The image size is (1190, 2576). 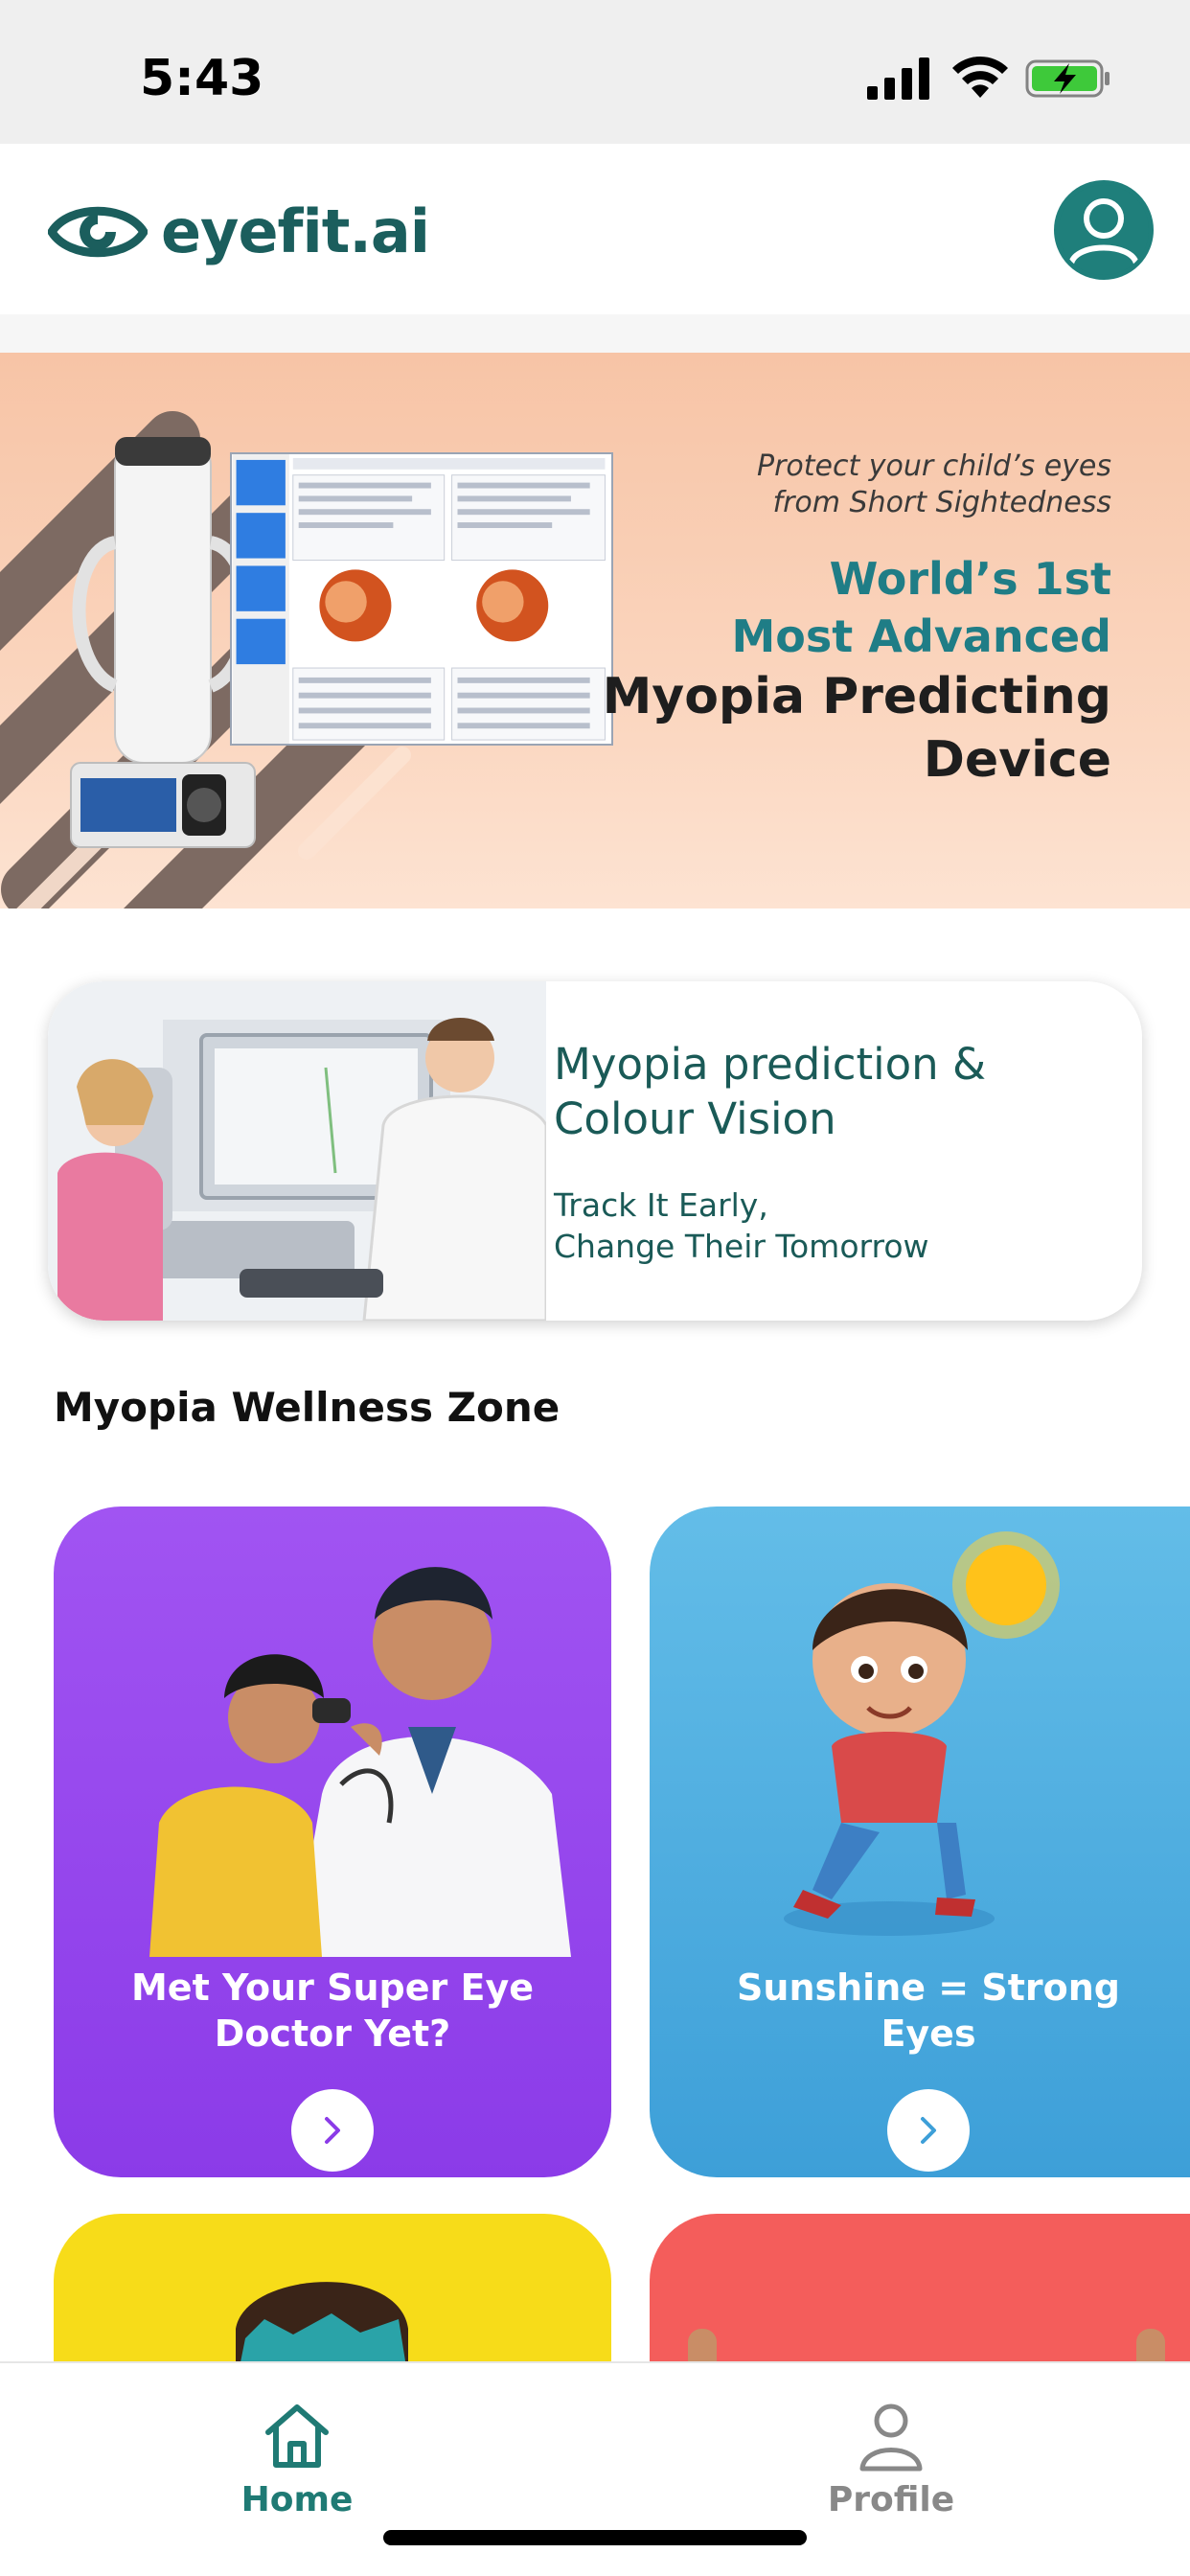 I want to click on doctor-and-child-illustration, so click(x=360, y=1762).